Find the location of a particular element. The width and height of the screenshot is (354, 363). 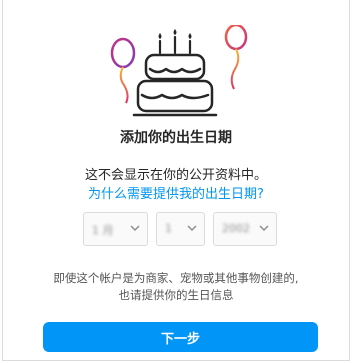

day-select: 1 is located at coordinates (180, 229).